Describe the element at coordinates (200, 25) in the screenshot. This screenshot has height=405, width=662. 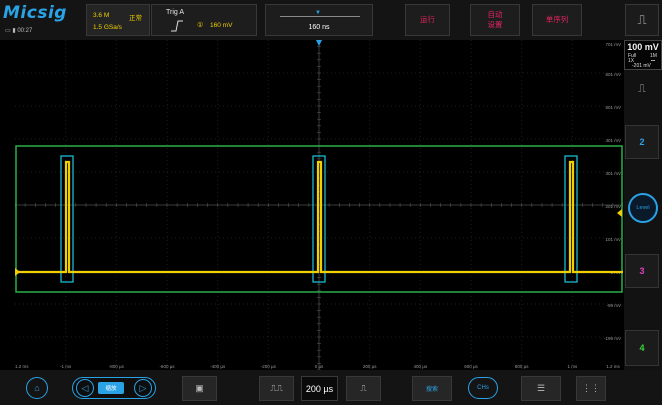
I see `trigger-source-icon: ①` at that location.